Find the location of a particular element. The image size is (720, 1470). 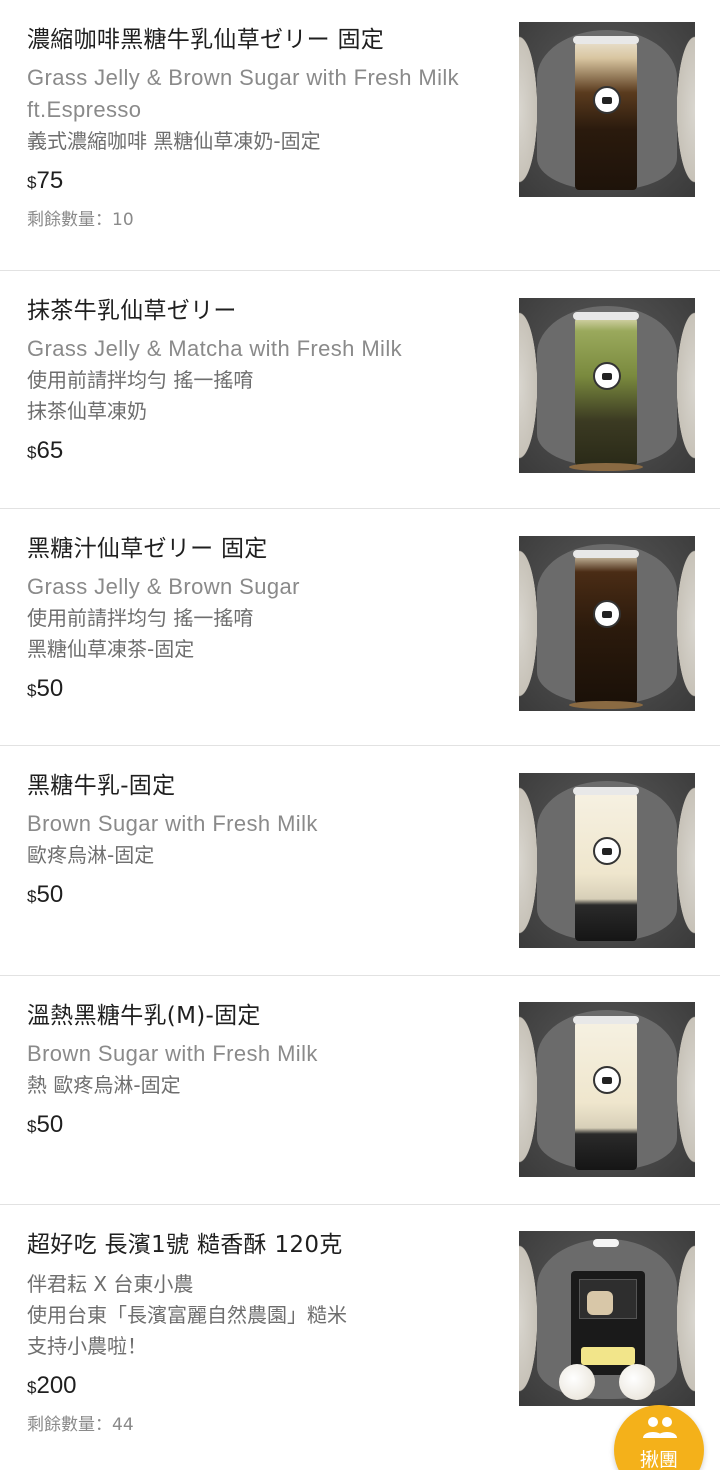

item-description: 伴君耘 X 台東小農 is located at coordinates (110, 1284).